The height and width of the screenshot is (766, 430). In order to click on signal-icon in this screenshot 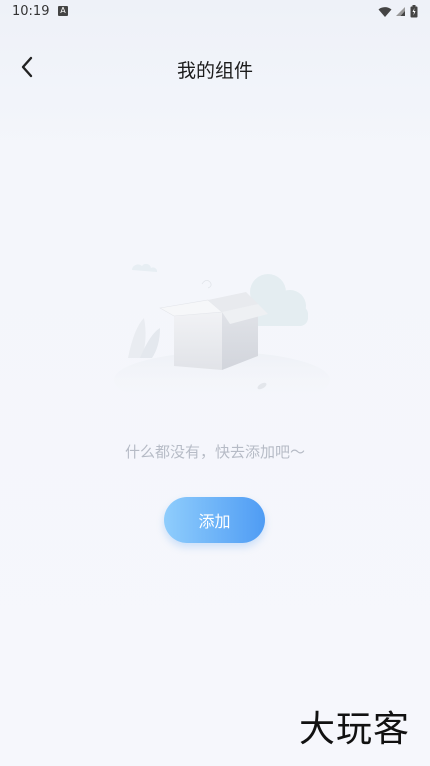, I will do `click(400, 11)`.